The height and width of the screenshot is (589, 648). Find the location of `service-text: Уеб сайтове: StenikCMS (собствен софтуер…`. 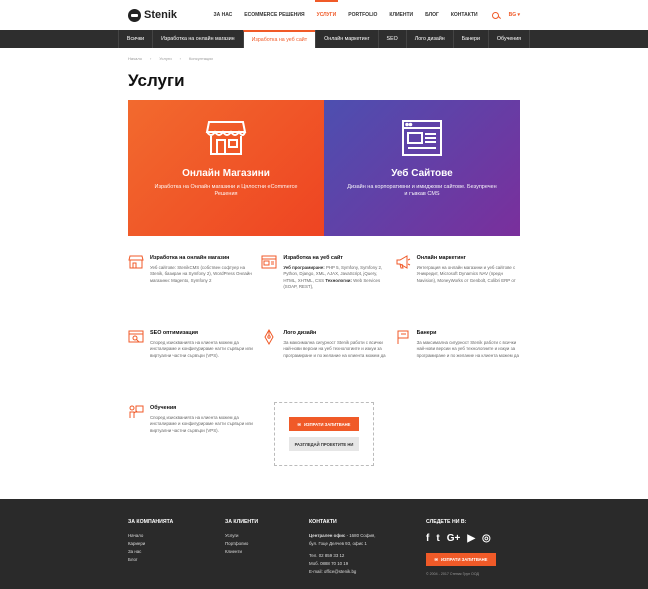

service-text: Уеб сайтове: StenikCMS (собствен софтуер… is located at coordinates (201, 274).